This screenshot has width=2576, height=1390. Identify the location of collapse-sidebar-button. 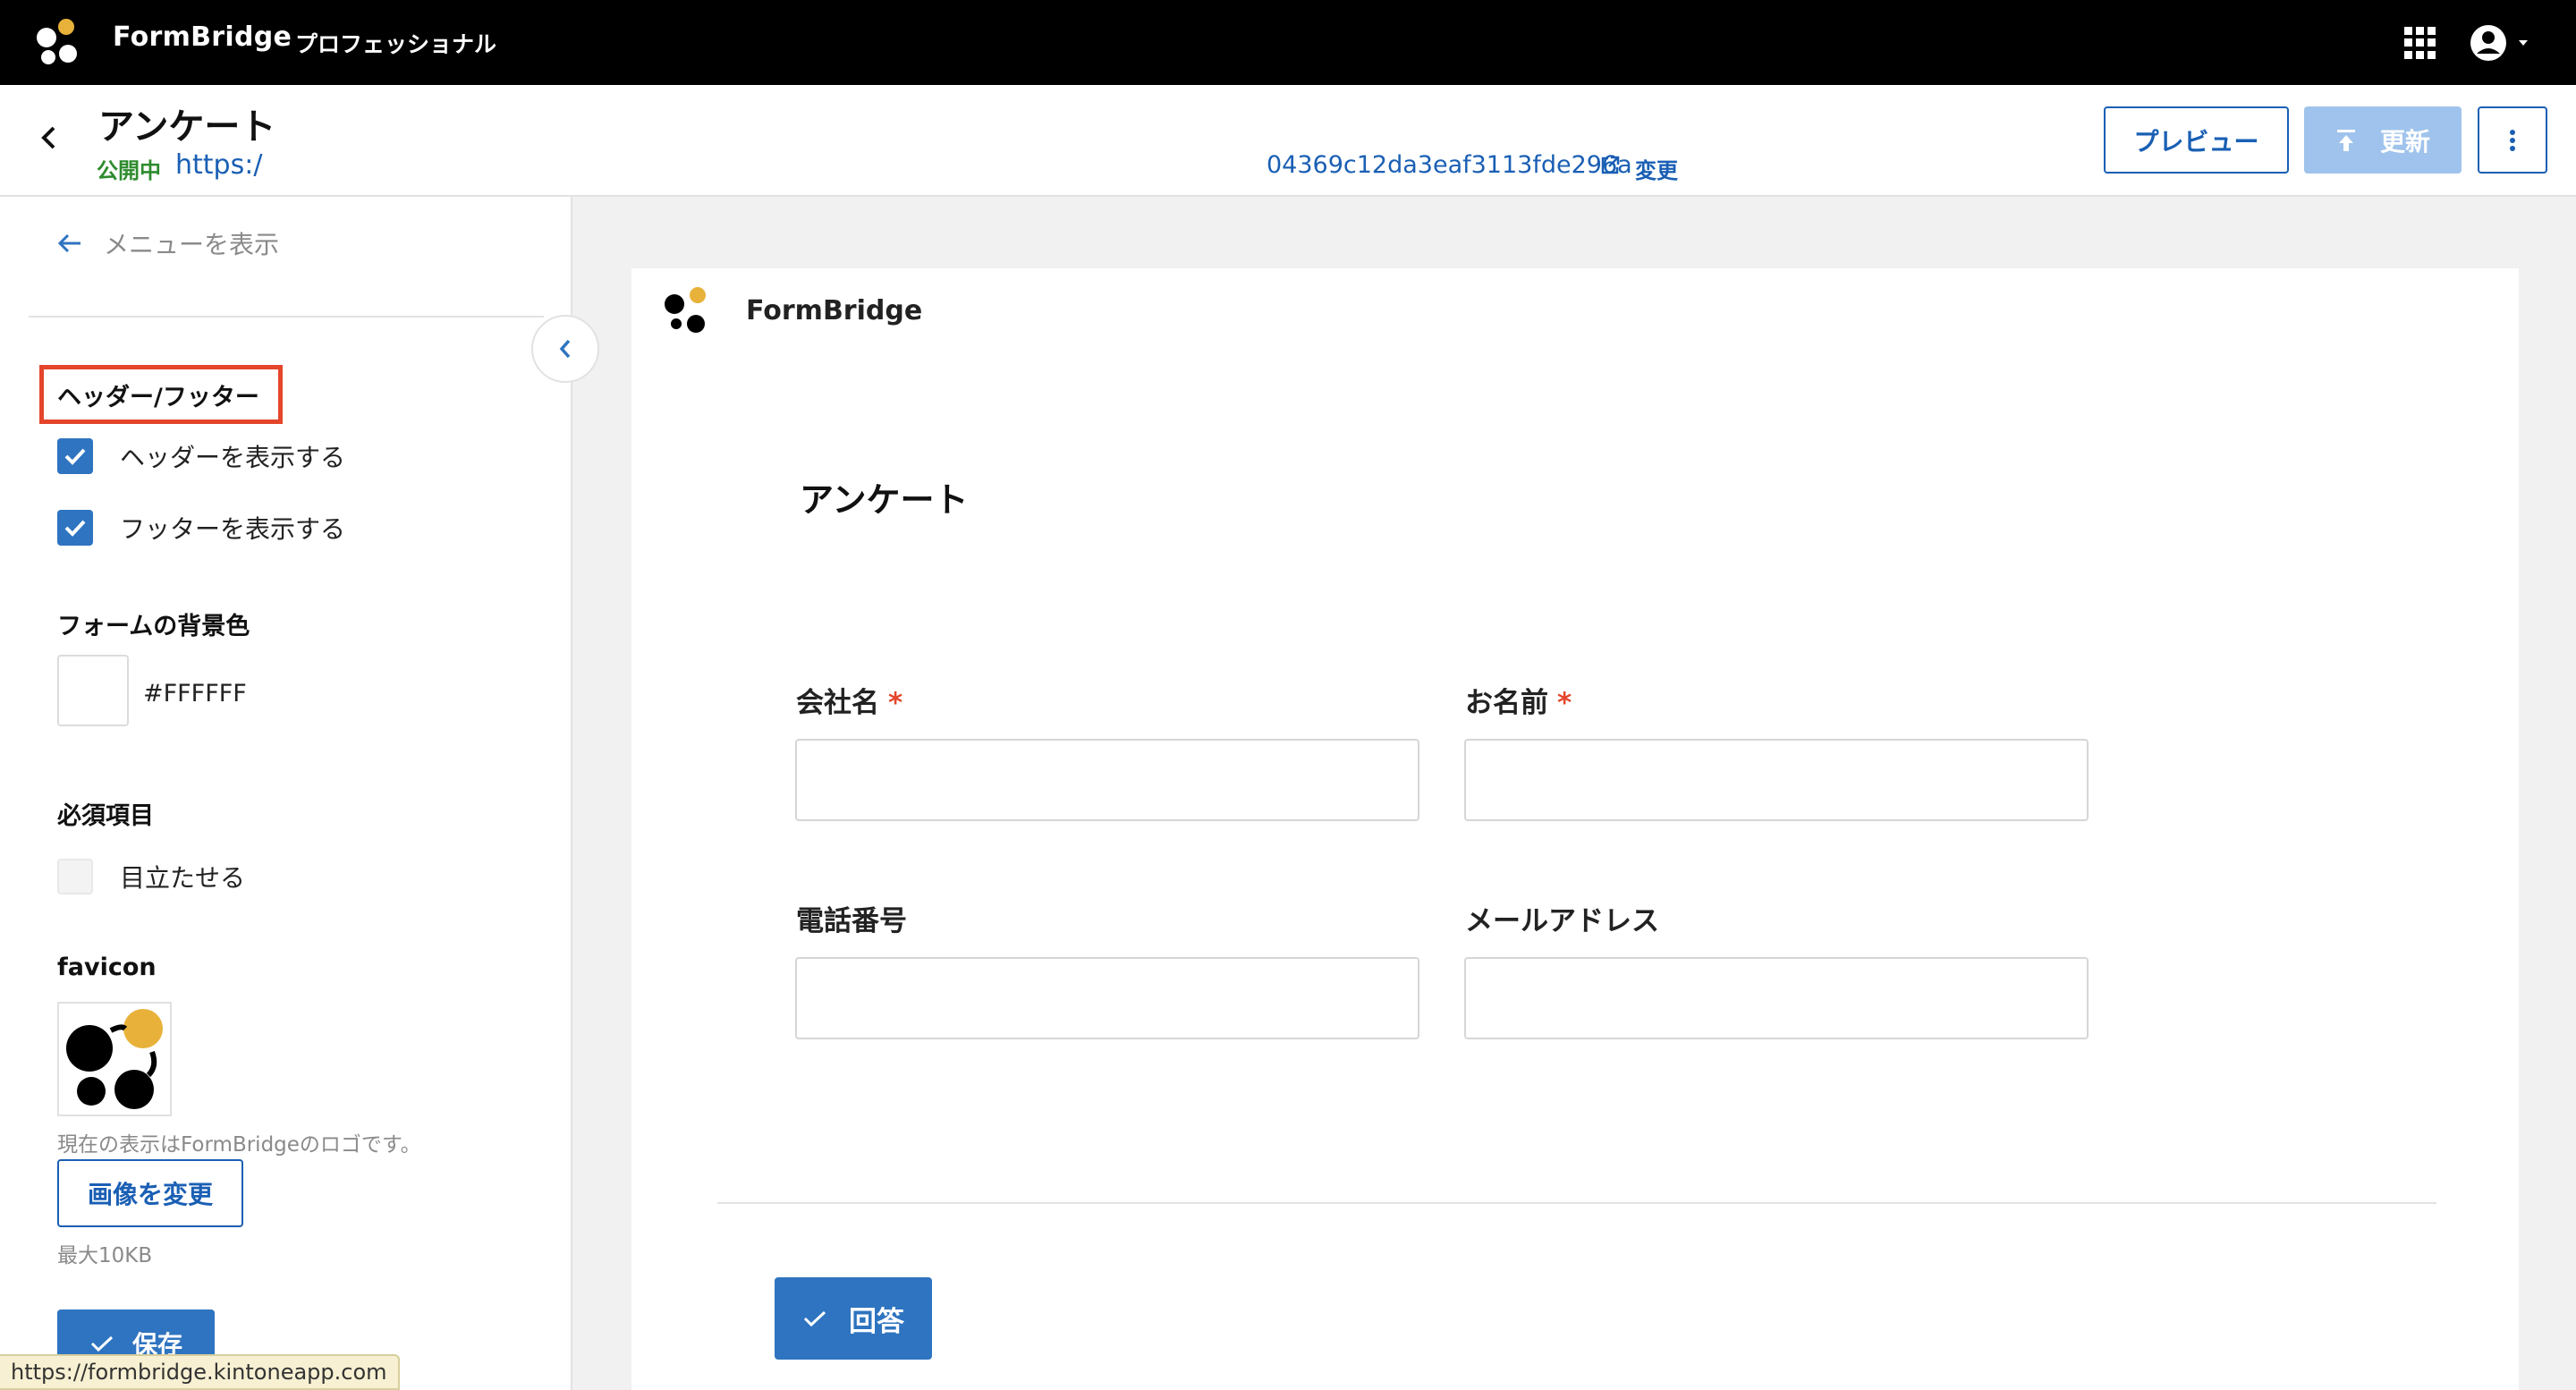
(565, 349).